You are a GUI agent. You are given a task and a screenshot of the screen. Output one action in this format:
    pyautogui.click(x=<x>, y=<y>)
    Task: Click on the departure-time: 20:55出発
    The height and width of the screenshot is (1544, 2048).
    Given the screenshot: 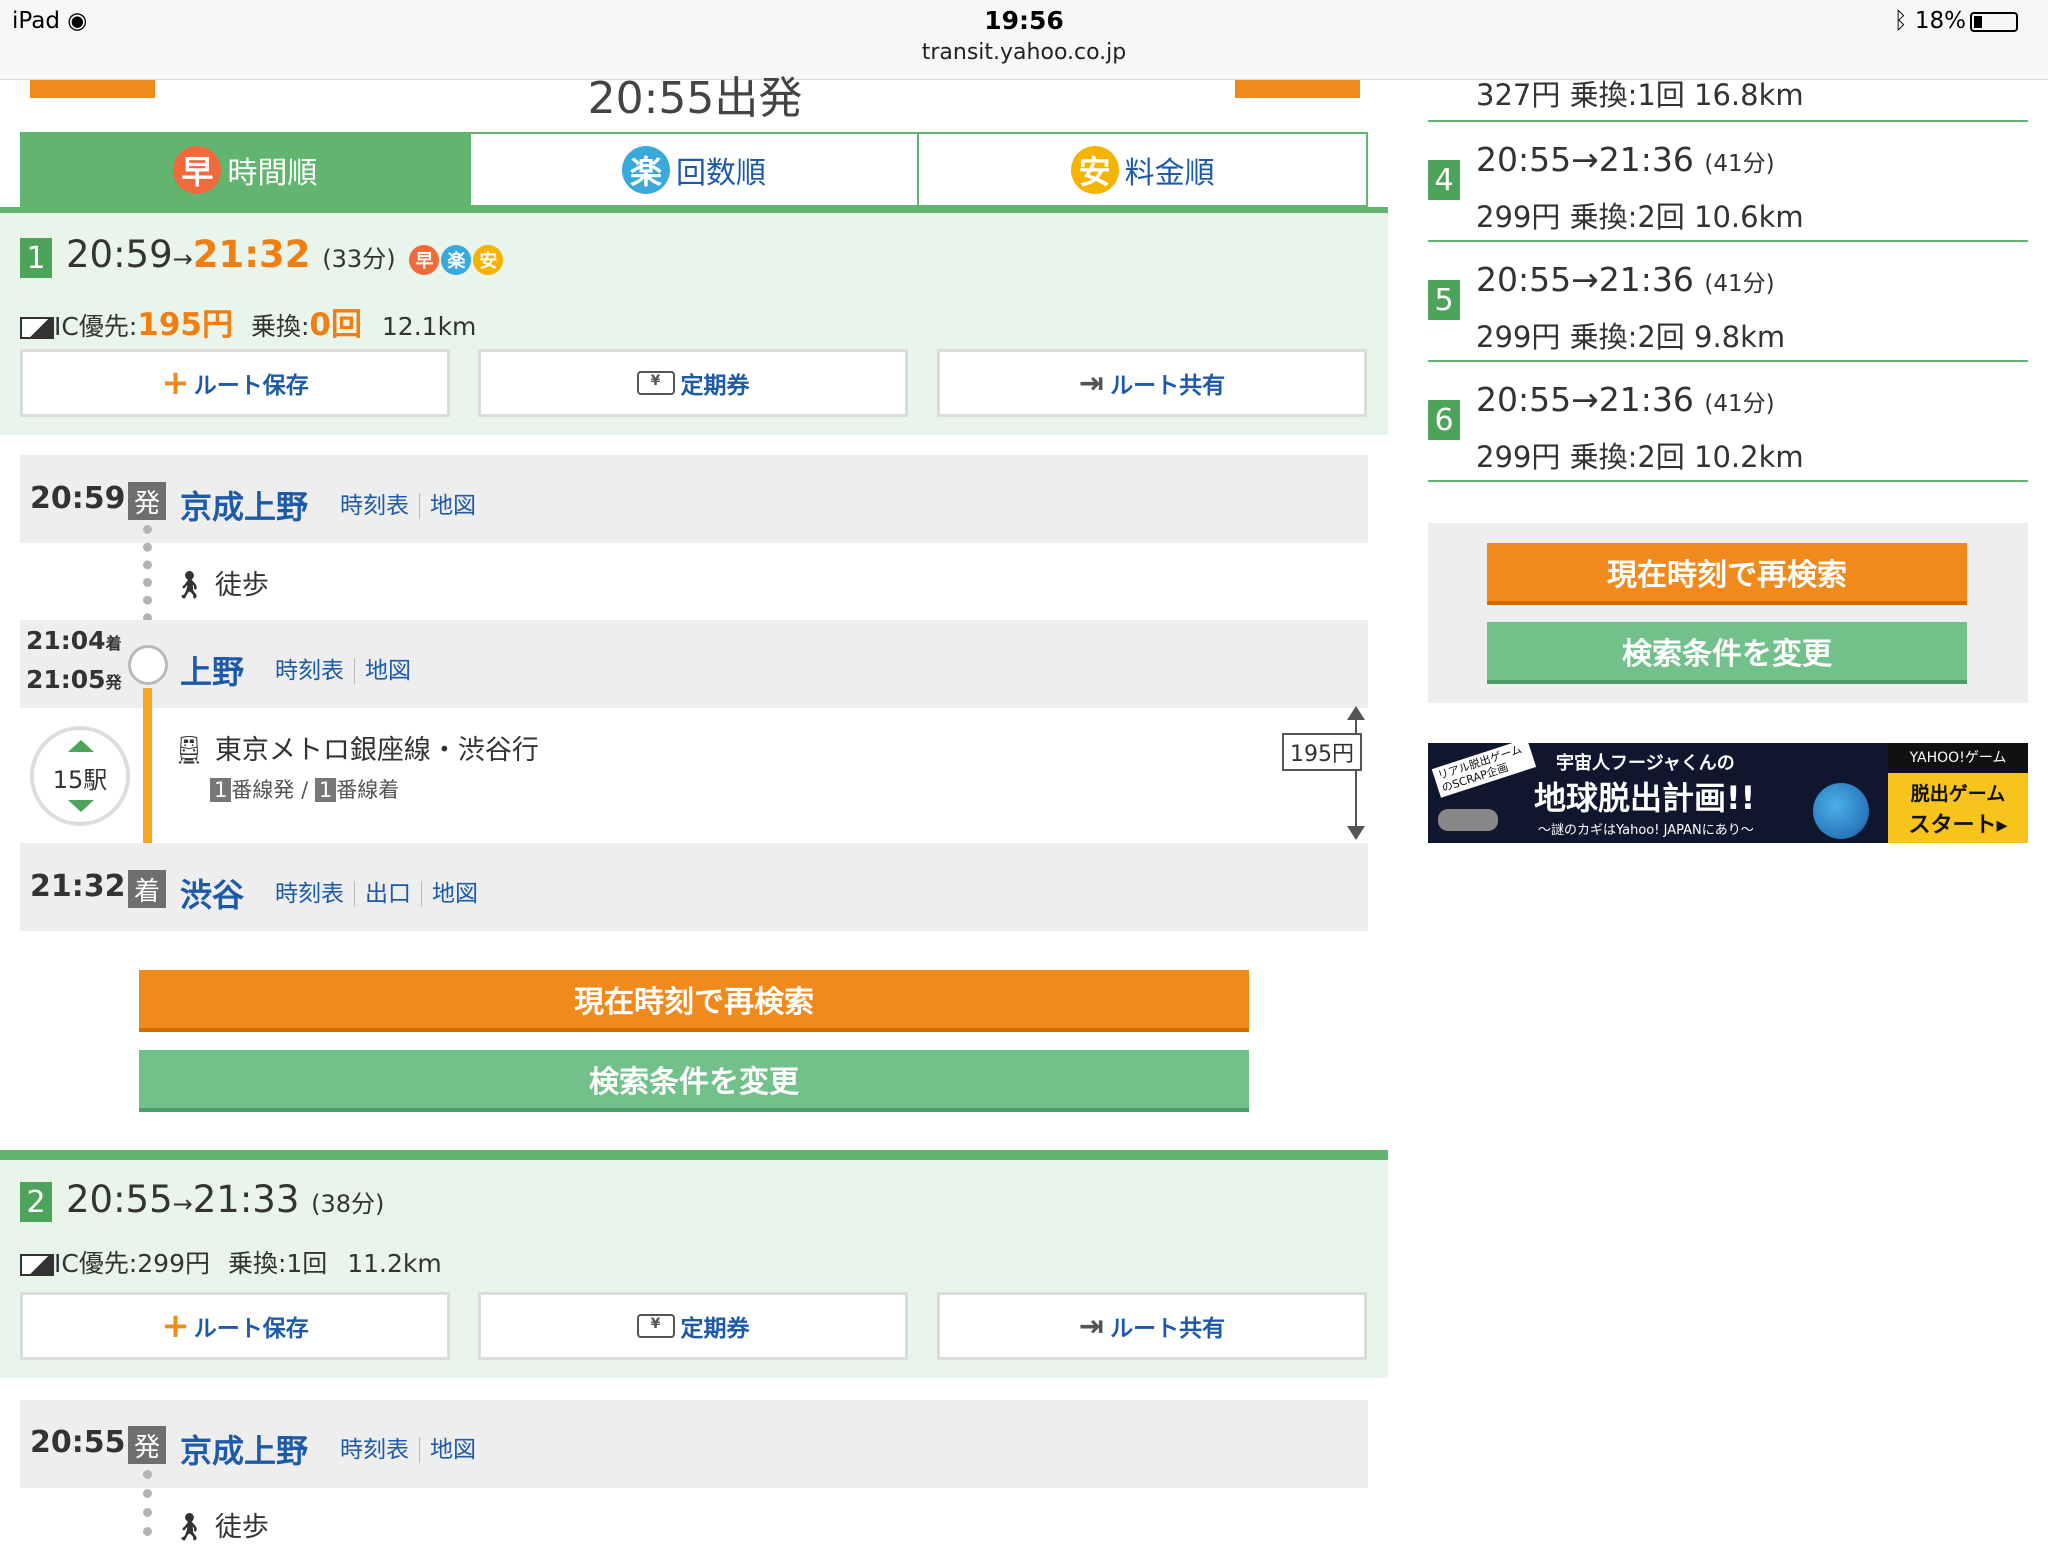 What is the action you would take?
    pyautogui.click(x=695, y=98)
    